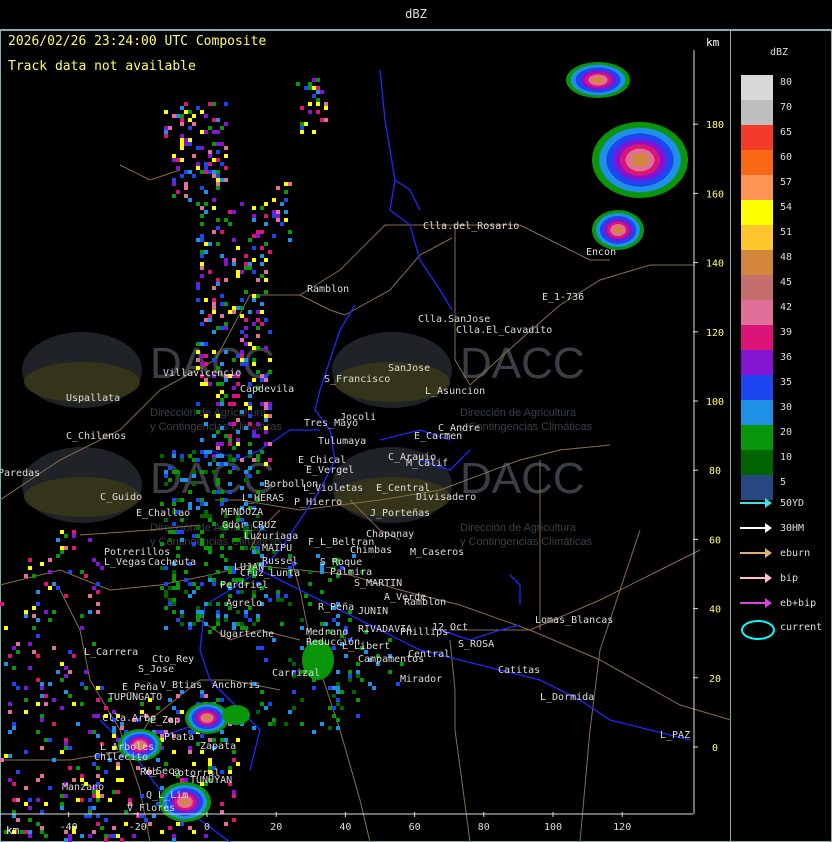  What do you see at coordinates (242, 512) in the screenshot?
I see `place-label: MENDOZA` at bounding box center [242, 512].